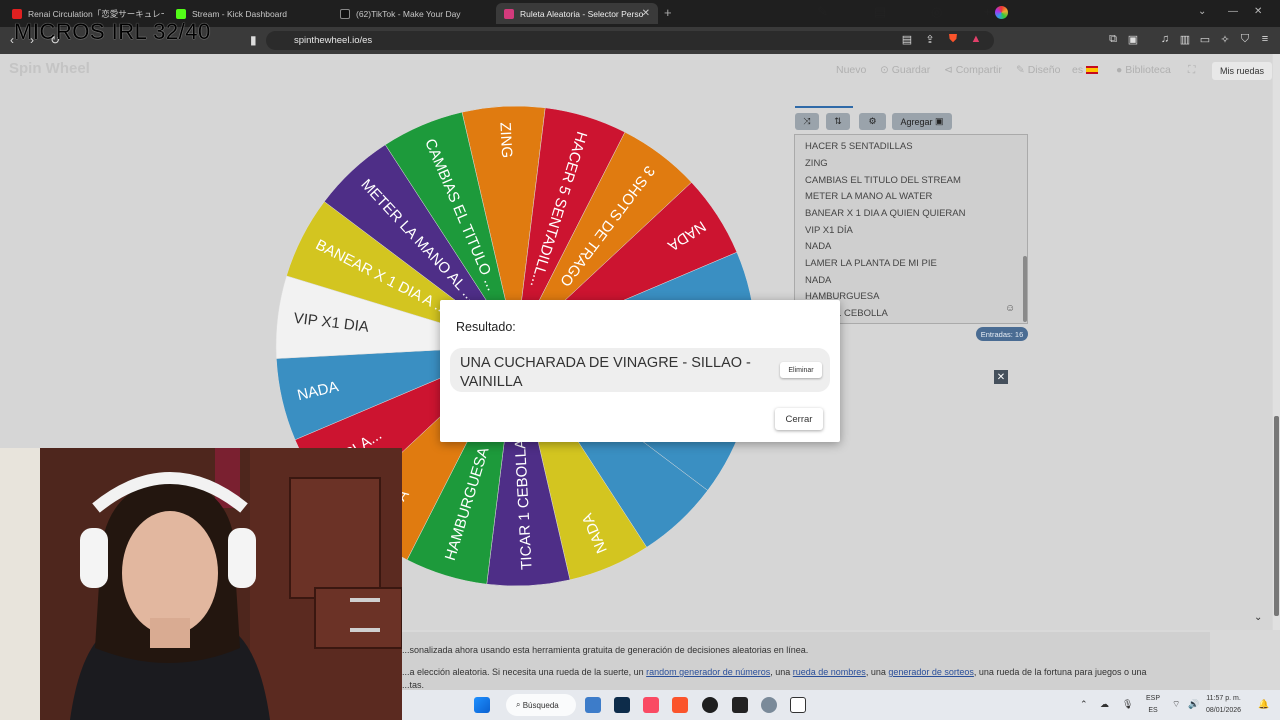  What do you see at coordinates (49, 68) in the screenshot?
I see `site-logo: Spin Wheel` at bounding box center [49, 68].